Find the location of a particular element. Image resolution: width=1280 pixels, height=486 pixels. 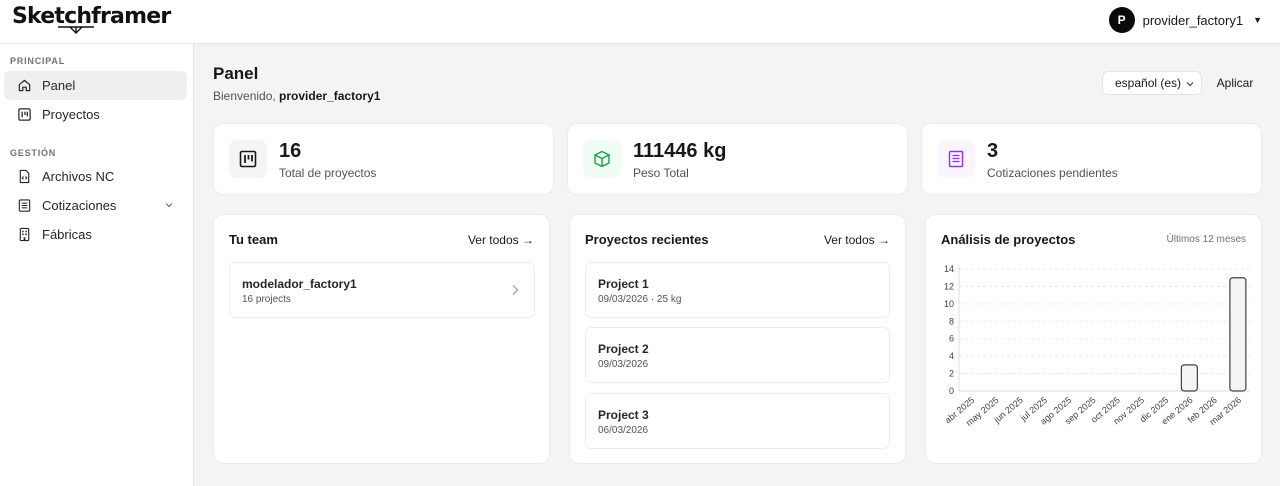

user-menu: P provider_factory1 ▼ is located at coordinates (1185, 20).